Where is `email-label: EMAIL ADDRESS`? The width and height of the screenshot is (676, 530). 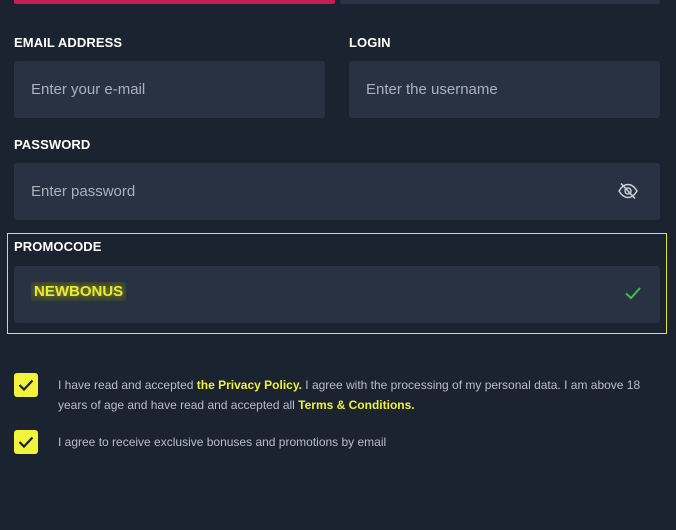
email-label: EMAIL ADDRESS is located at coordinates (68, 42).